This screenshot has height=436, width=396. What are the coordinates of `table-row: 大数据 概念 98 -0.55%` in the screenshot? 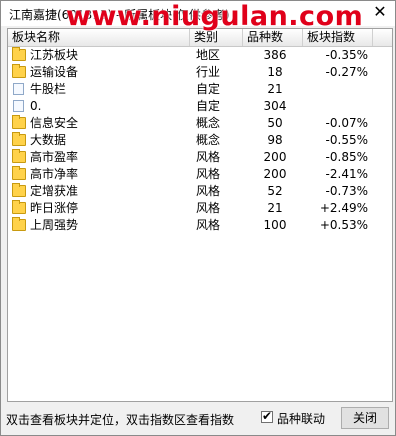 It's located at (200, 140).